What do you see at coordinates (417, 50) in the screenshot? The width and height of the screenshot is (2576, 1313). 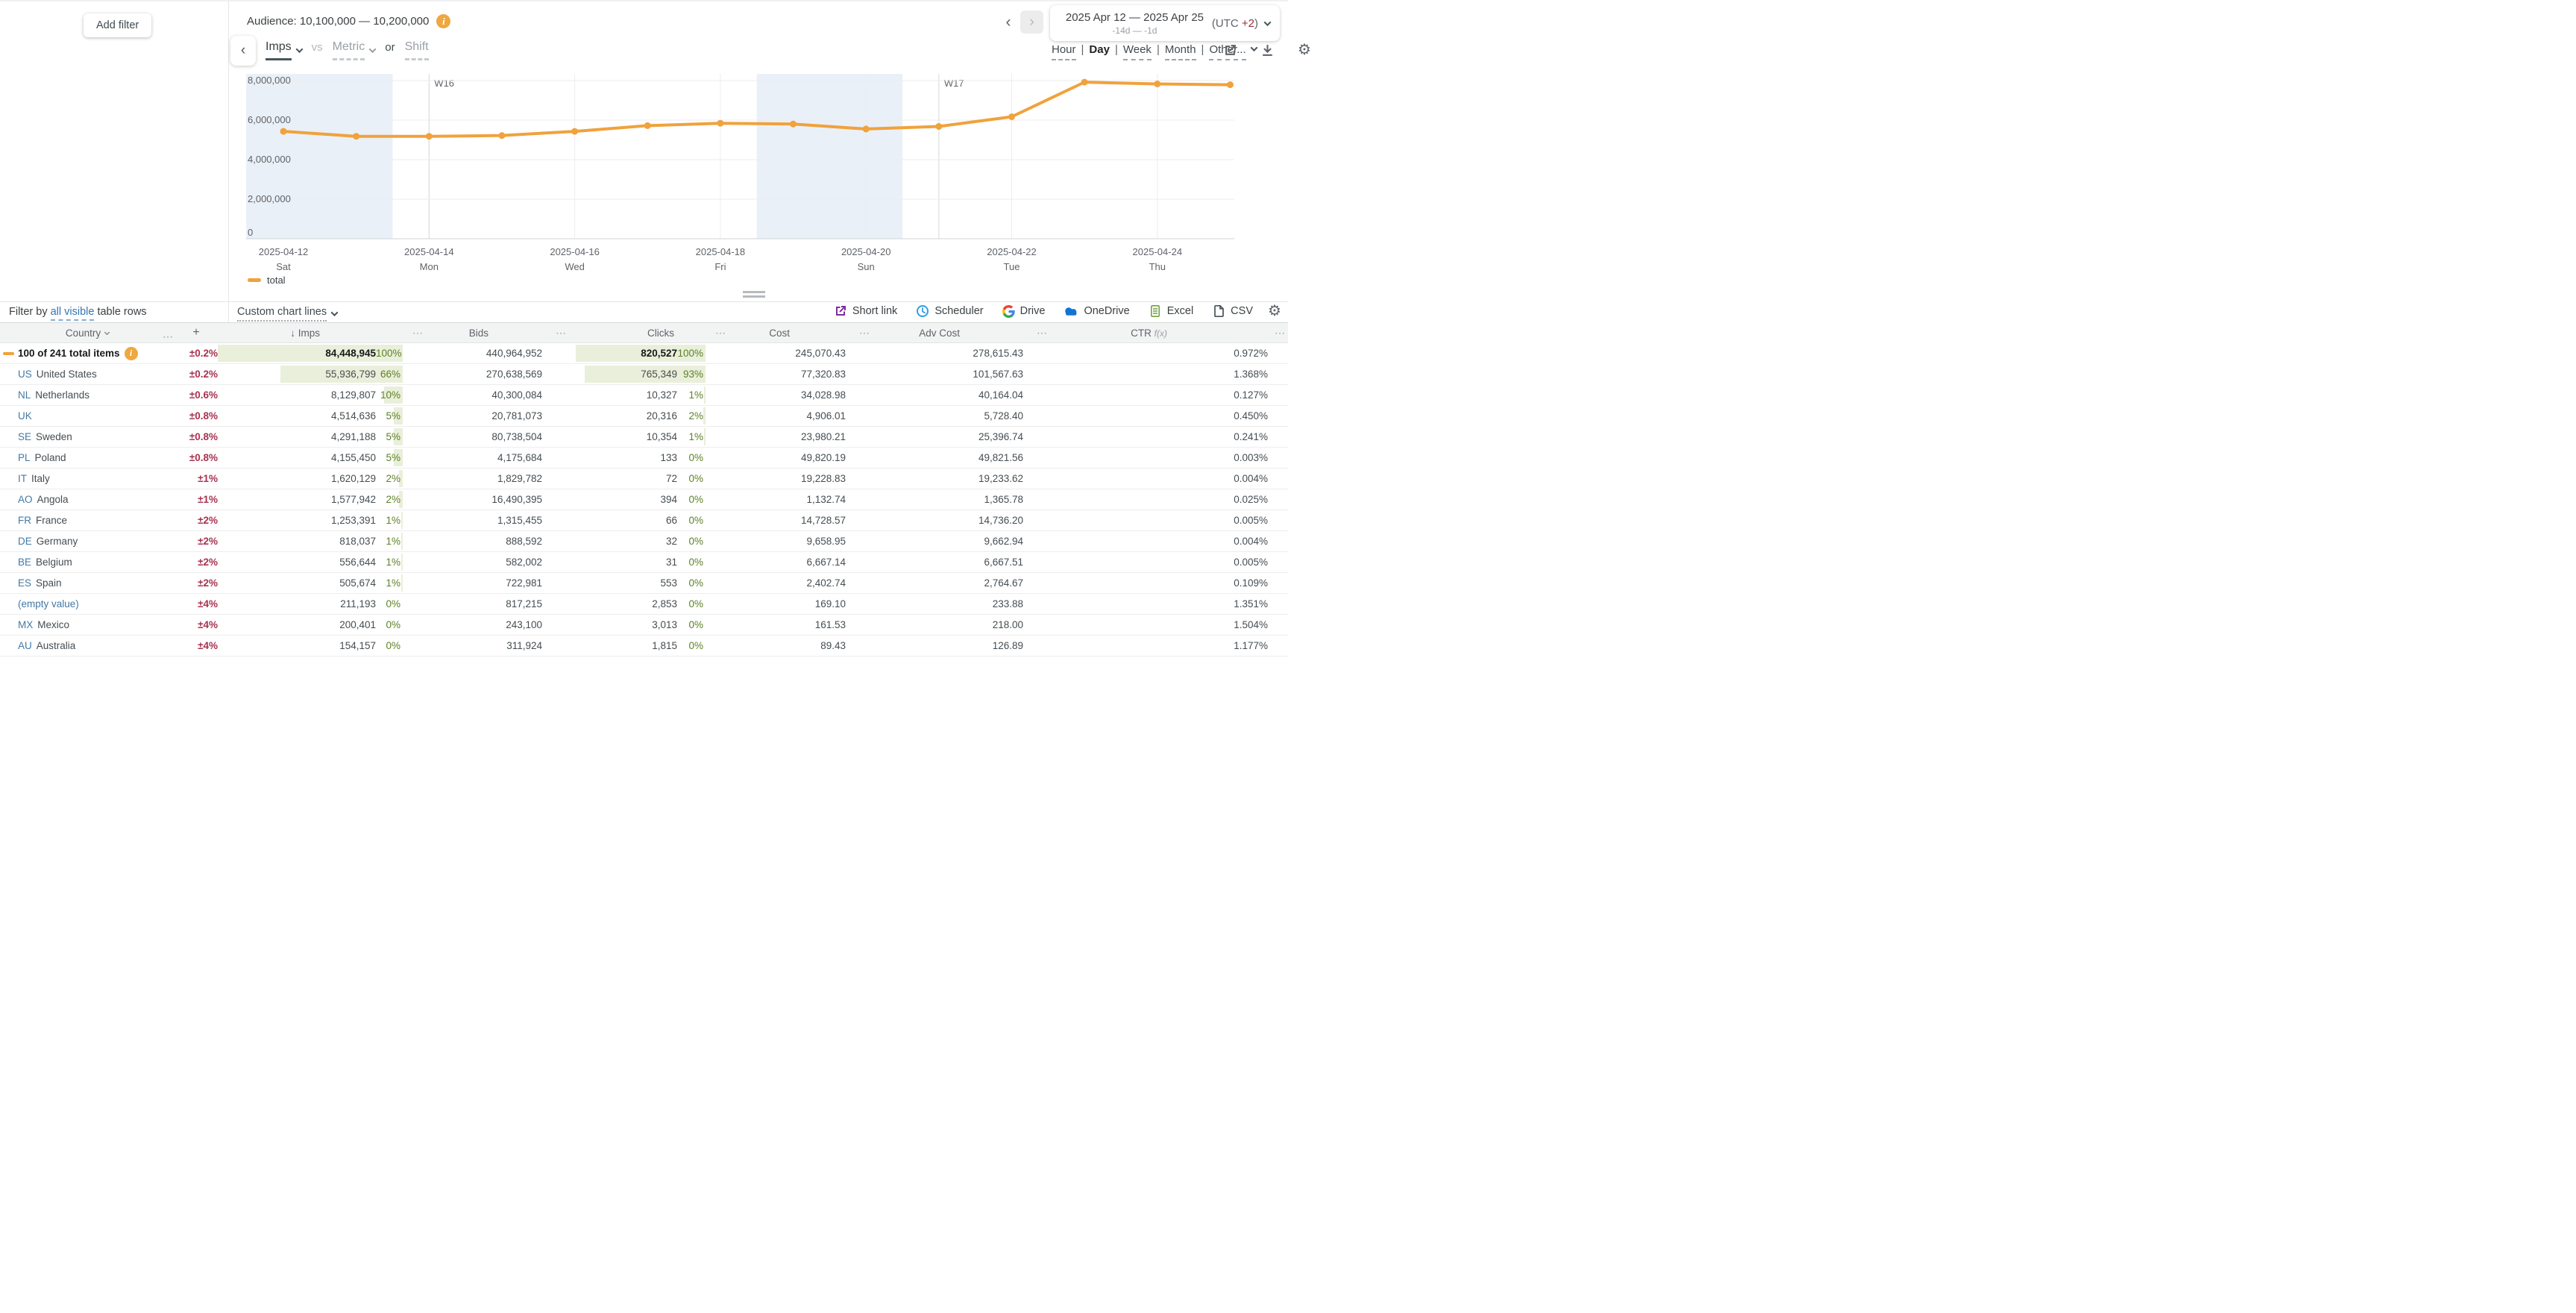 I see `shift-toggle: Shift` at bounding box center [417, 50].